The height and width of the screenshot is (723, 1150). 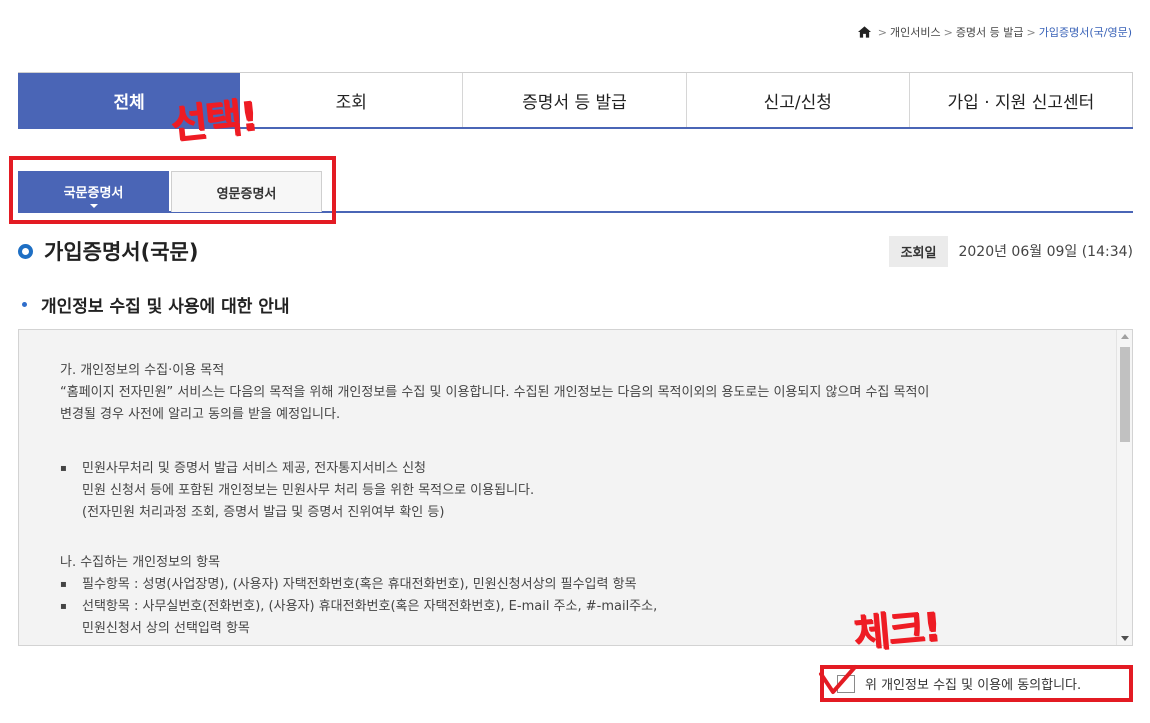 I want to click on inquiry-date: 조회일 2020년 06월 09일 (14:34), so click(x=1010, y=251).